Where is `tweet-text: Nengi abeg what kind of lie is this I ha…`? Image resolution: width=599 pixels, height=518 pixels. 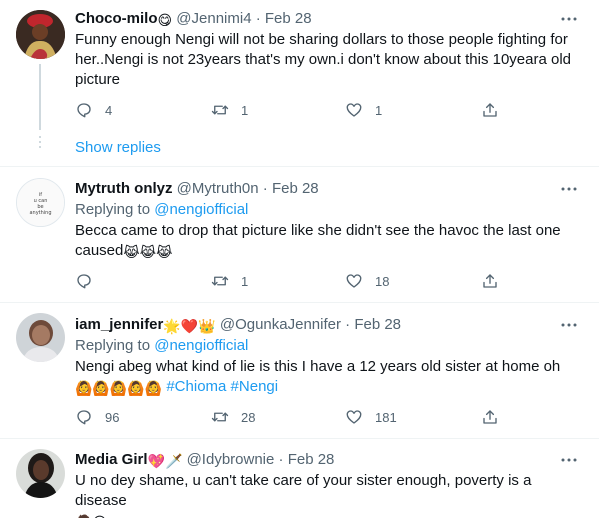 tweet-text: Nengi abeg what kind of lie is this I ha… is located at coordinates (330, 377).